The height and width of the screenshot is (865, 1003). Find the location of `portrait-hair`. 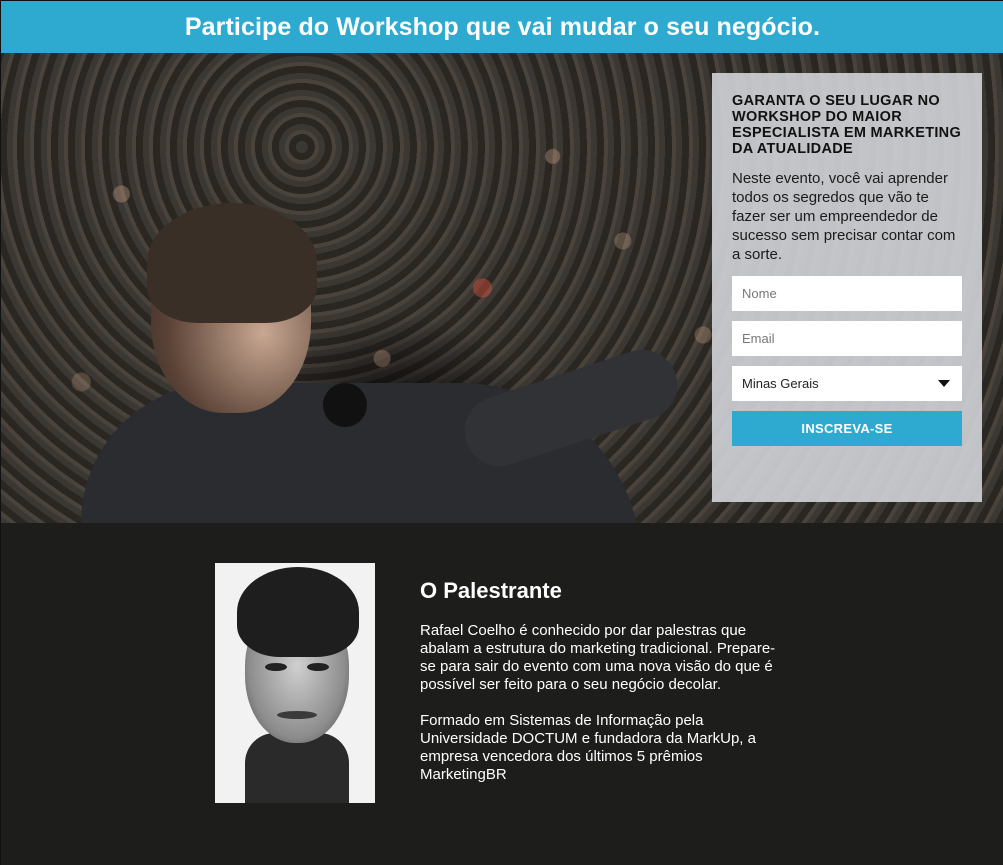

portrait-hair is located at coordinates (298, 612).